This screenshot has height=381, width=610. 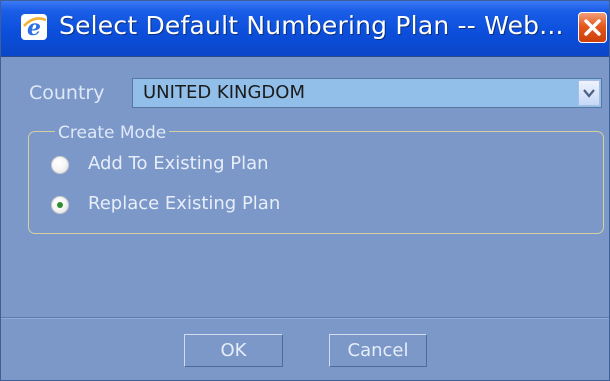 What do you see at coordinates (60, 165) in the screenshot?
I see `radio-button` at bounding box center [60, 165].